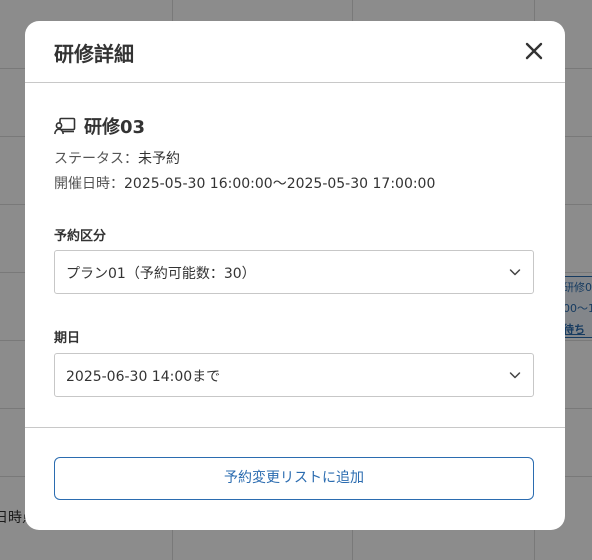 The height and width of the screenshot is (560, 592). I want to click on close-button, so click(534, 51).